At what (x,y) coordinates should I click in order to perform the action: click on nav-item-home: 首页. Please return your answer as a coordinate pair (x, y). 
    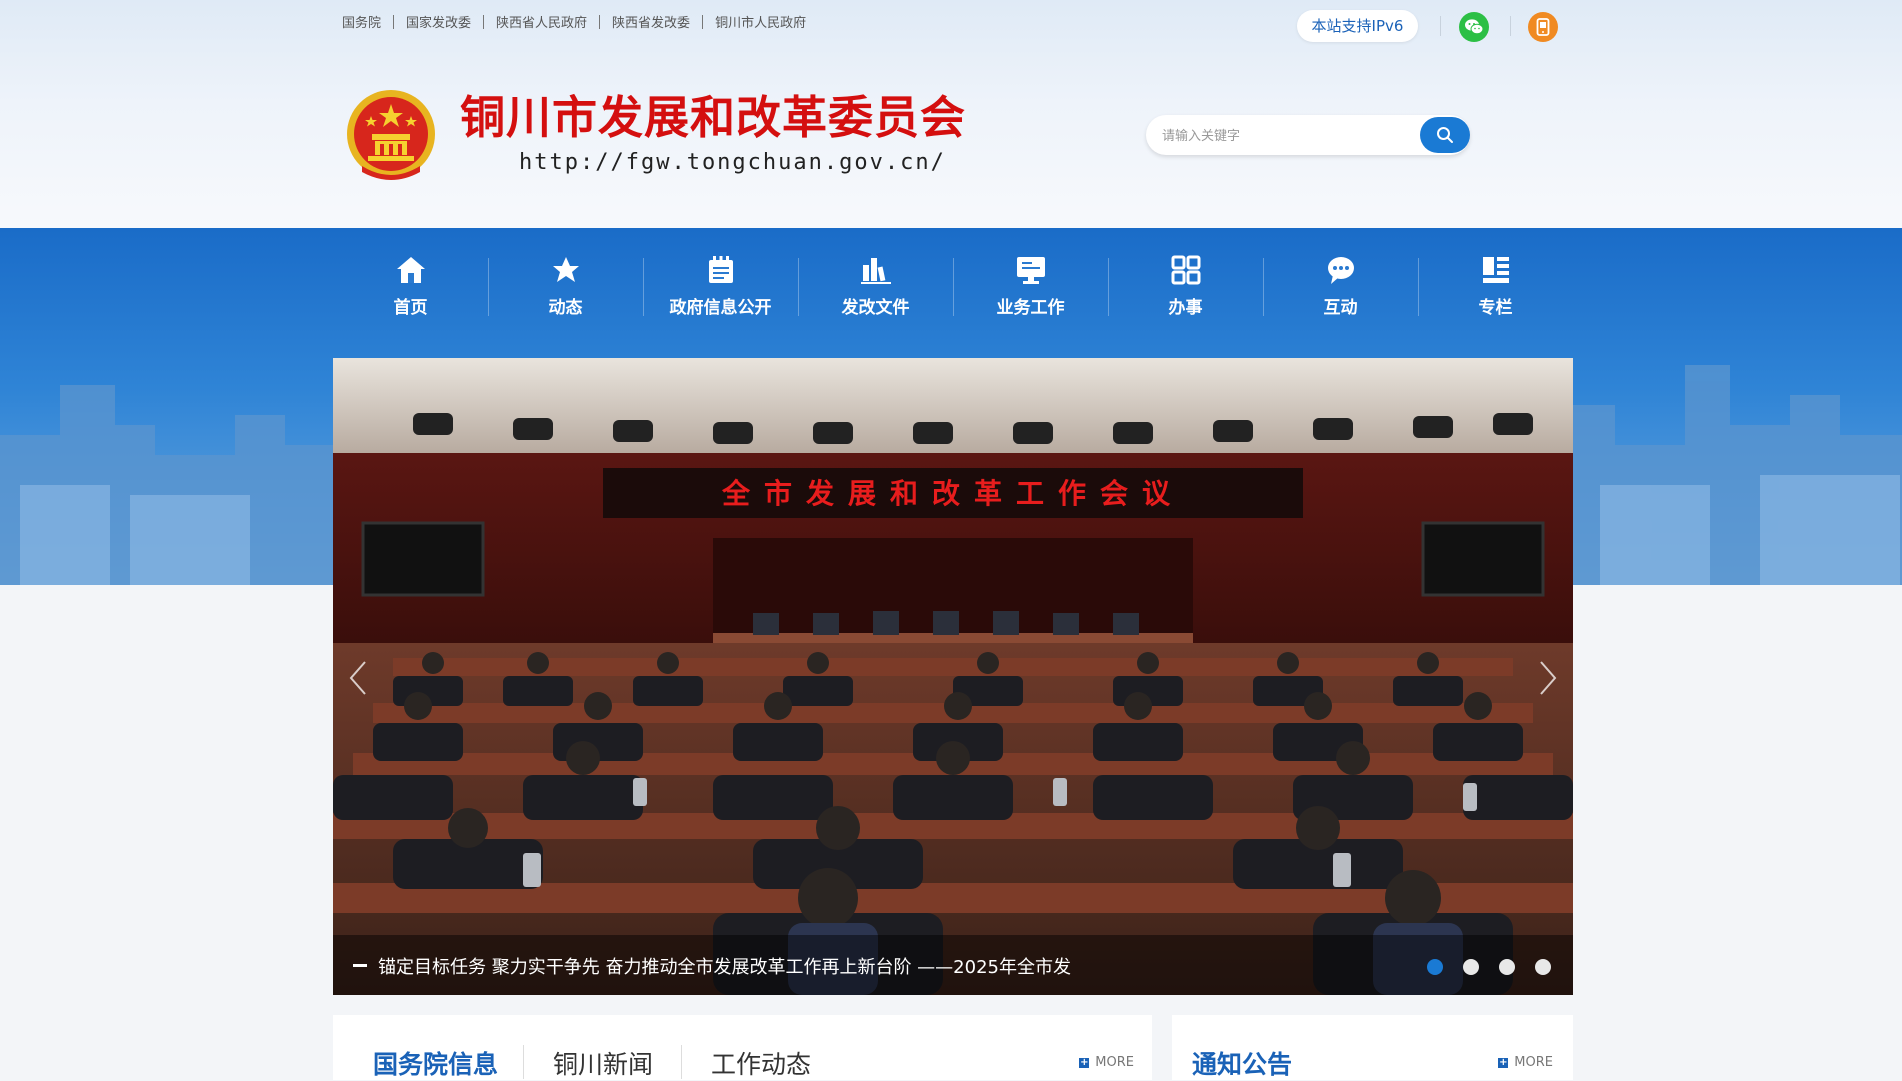
    Looking at the image, I should click on (410, 285).